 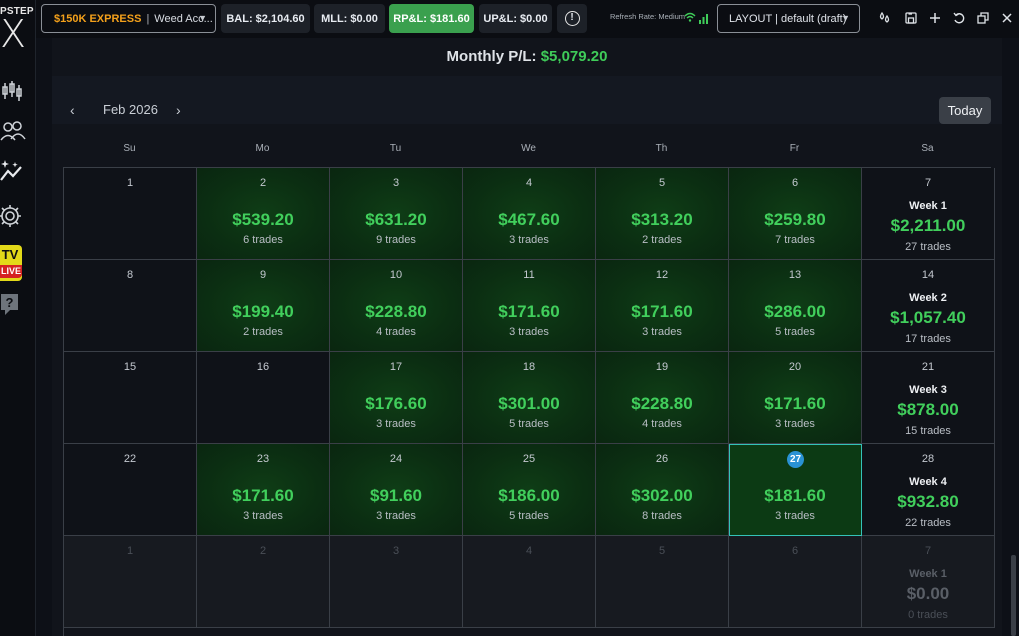 I want to click on close-icon, so click(x=1007, y=18).